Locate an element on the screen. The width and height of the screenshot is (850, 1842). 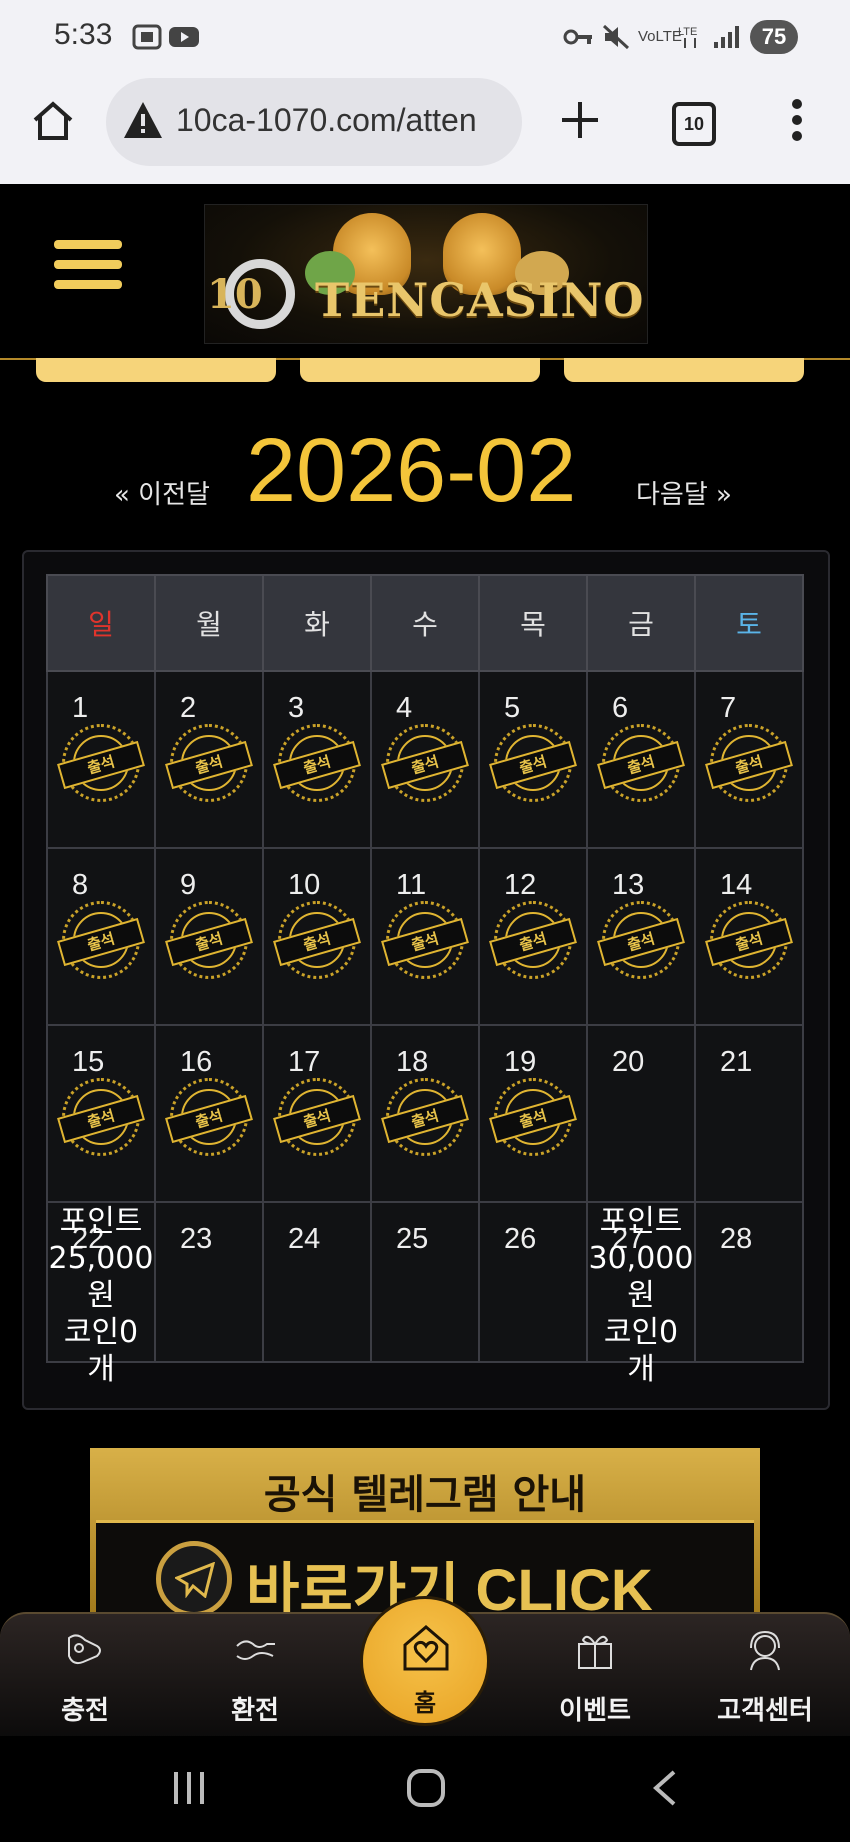
calendar-day-cell: 7 출석 is located at coordinates (749, 759).